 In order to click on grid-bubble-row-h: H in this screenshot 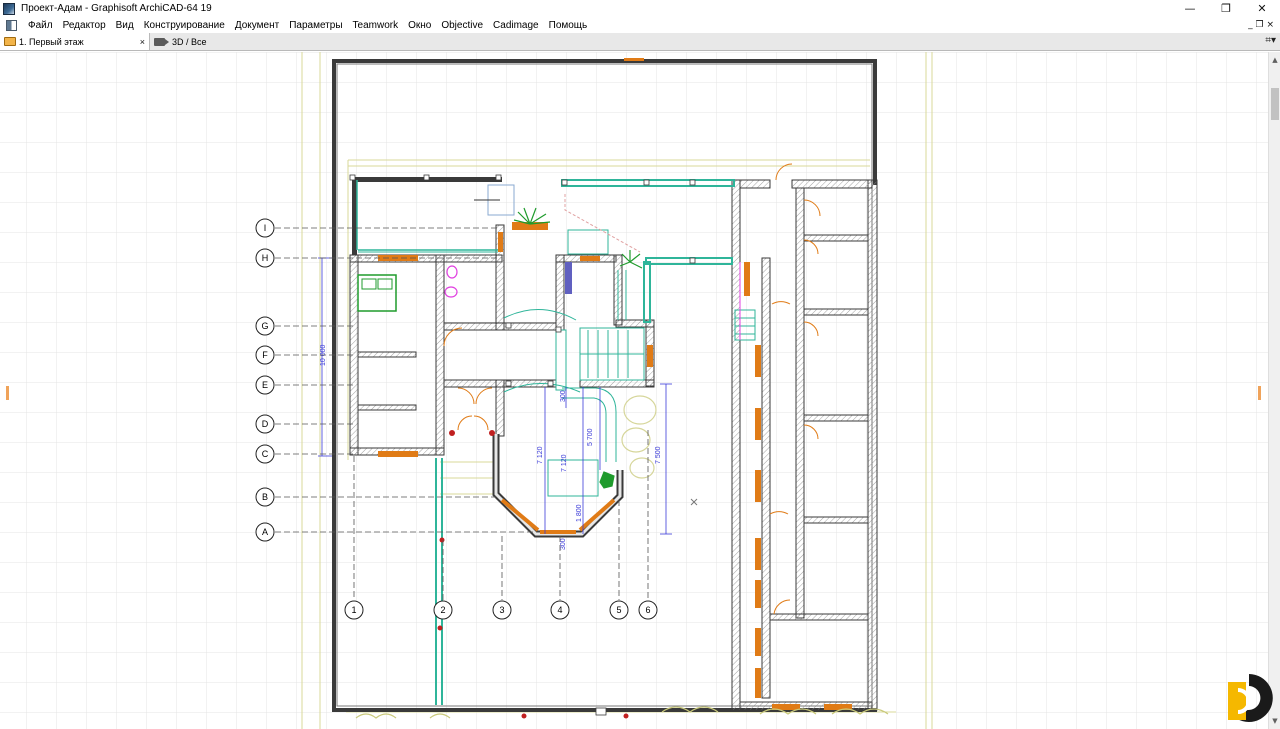, I will do `click(265, 258)`.